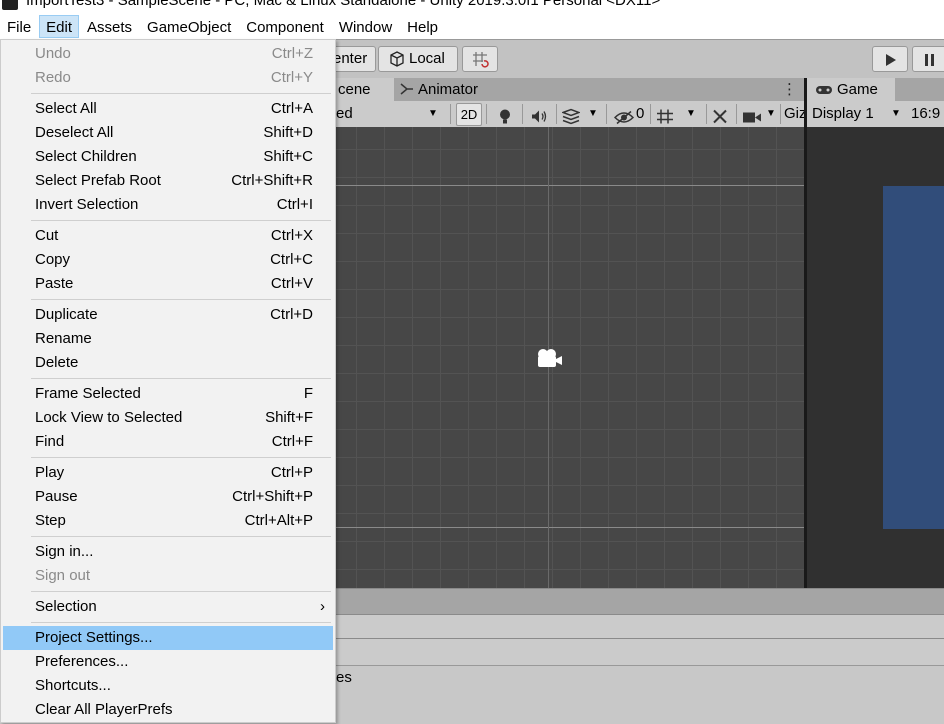  I want to click on global-local-toggle: Local, so click(418, 59).